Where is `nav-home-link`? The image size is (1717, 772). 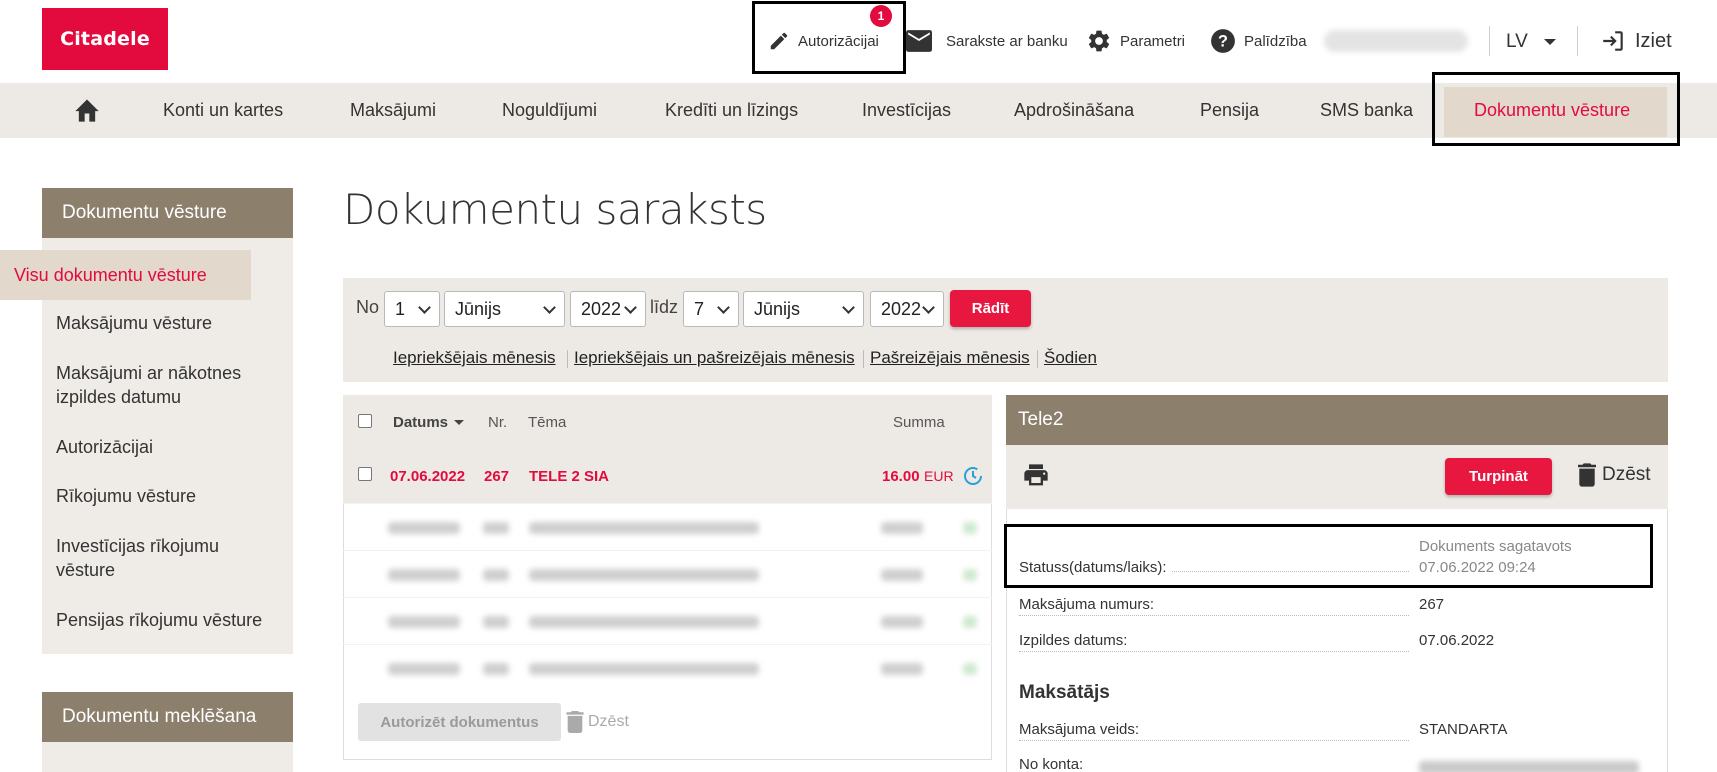 nav-home-link is located at coordinates (87, 112).